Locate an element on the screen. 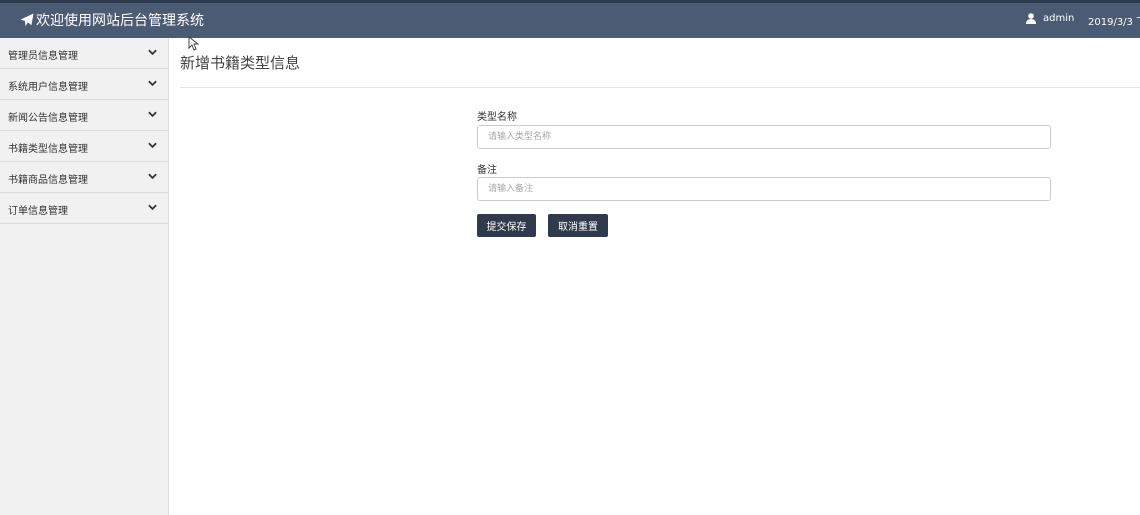 This screenshot has width=1140, height=515. remark-input is located at coordinates (764, 189).